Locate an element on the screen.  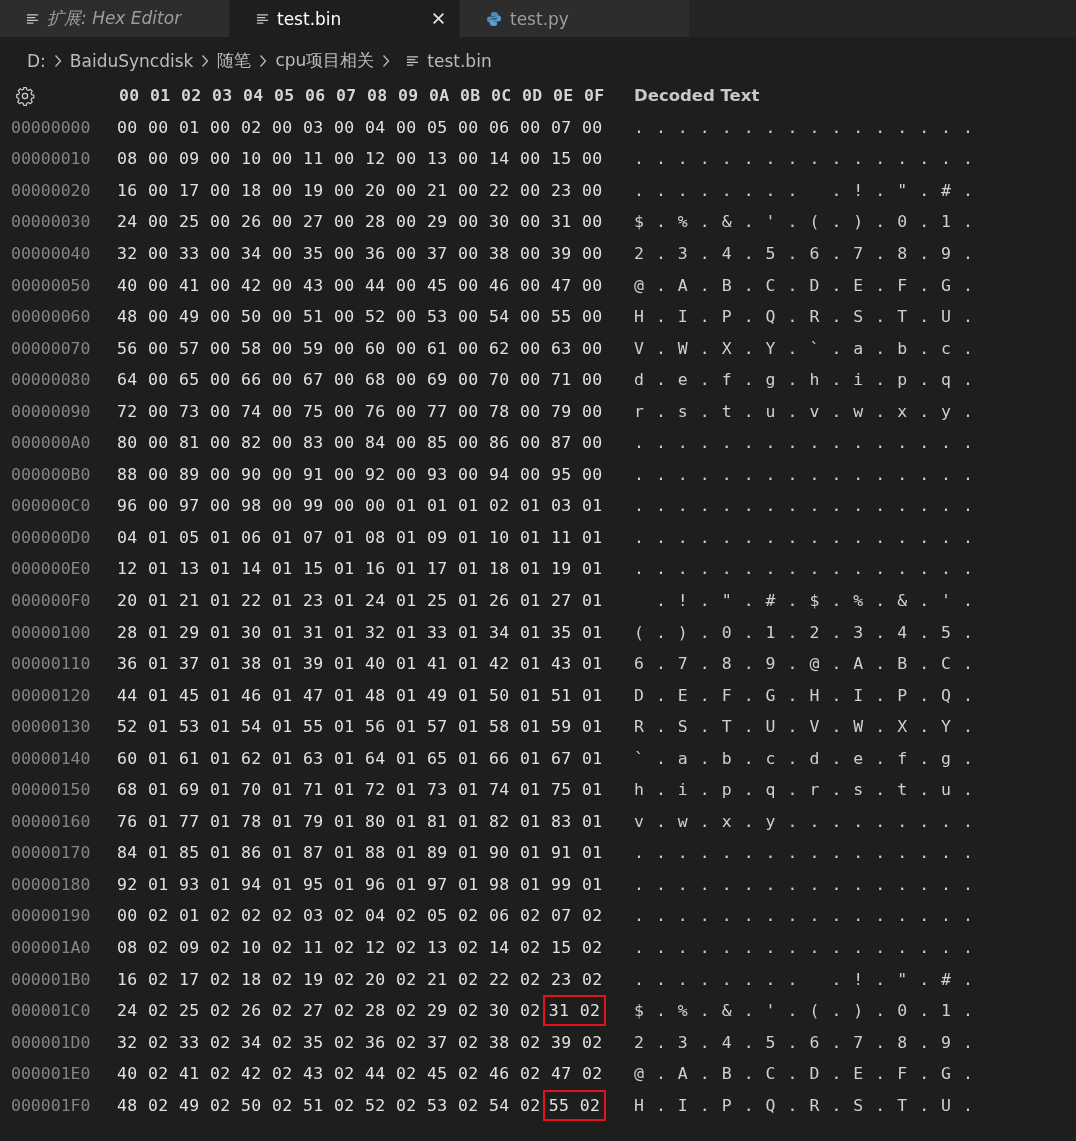
decoded-text-header: Decoded Text is located at coordinates (697, 96).